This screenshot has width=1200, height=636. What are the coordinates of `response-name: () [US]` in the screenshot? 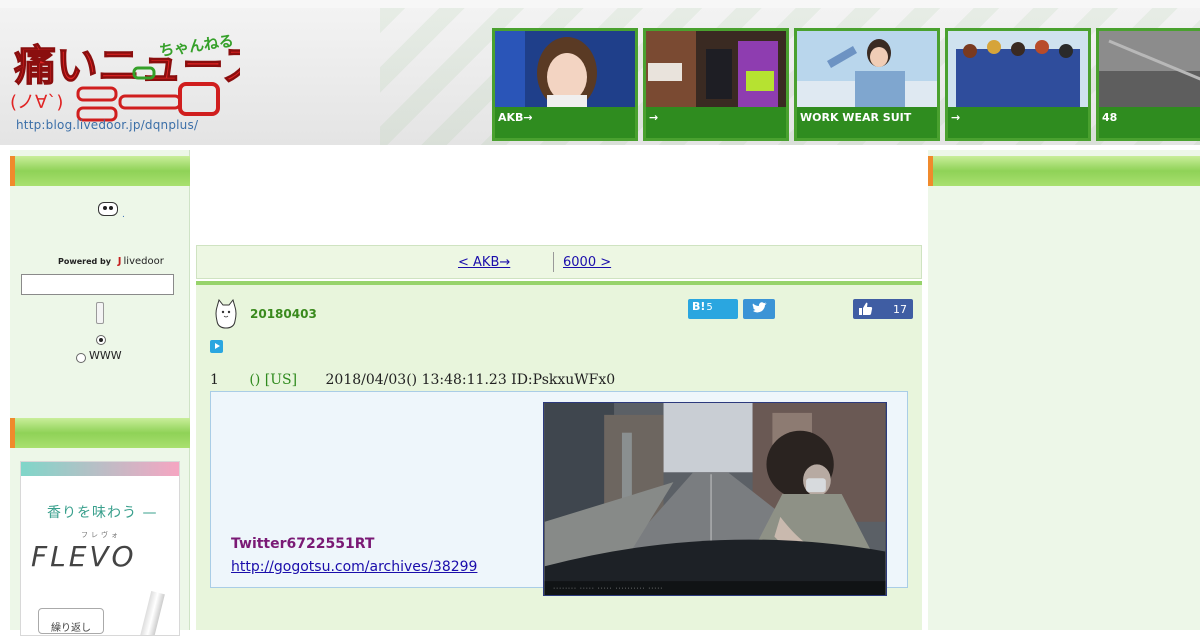 It's located at (273, 380).